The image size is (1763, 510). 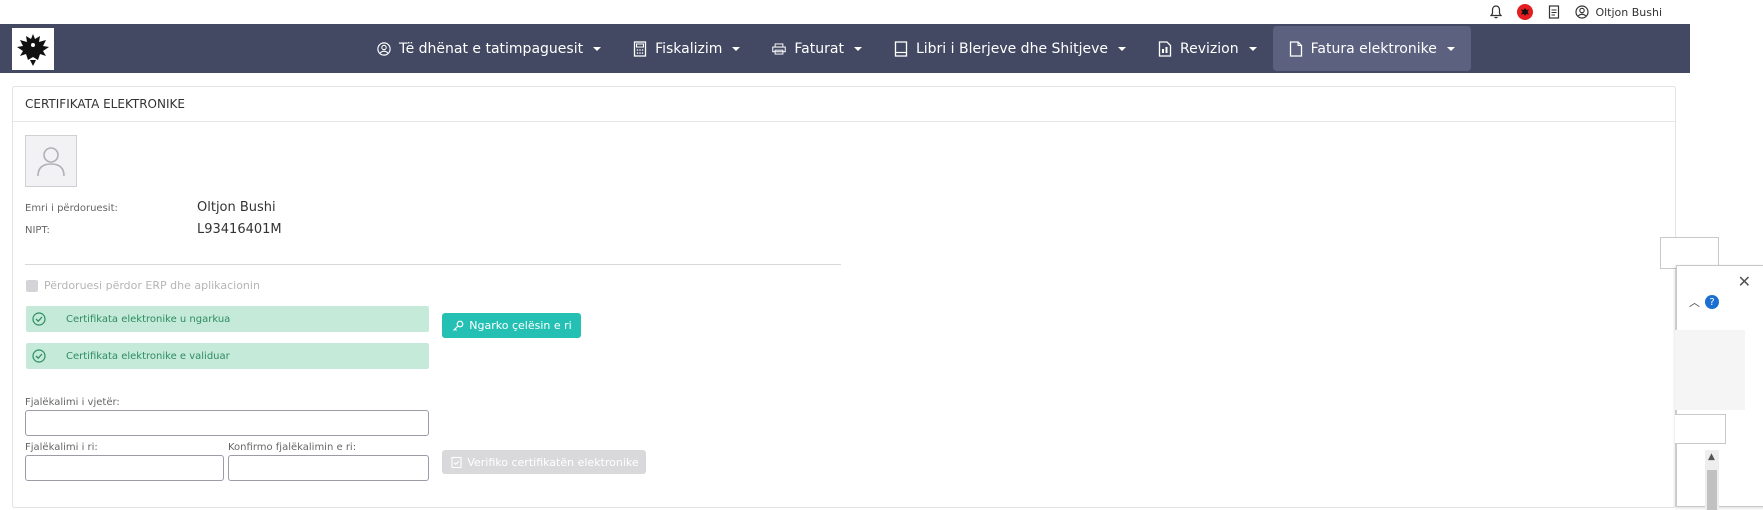 I want to click on new-password-label: Fjalëkalimi i ri:, so click(x=61, y=447).